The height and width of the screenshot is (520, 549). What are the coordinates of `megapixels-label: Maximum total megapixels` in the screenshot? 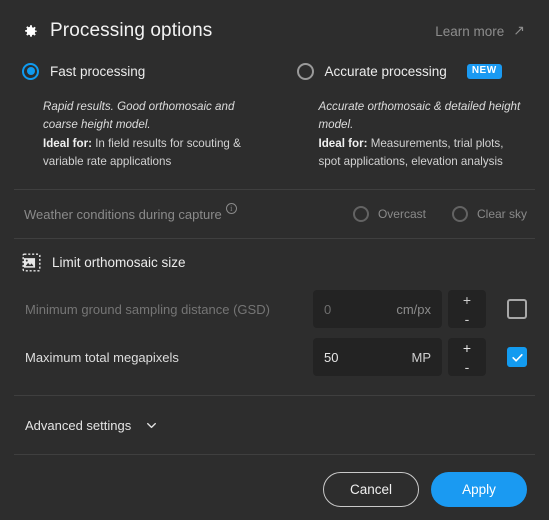 It's located at (102, 357).